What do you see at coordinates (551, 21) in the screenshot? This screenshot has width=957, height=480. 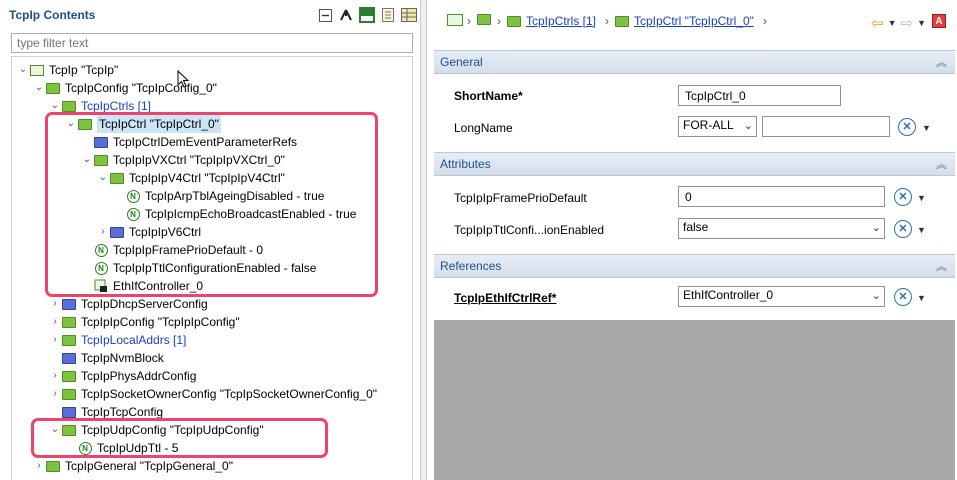 I see `breadcrumb-ctrls: TcpIpCtrls [1]` at bounding box center [551, 21].